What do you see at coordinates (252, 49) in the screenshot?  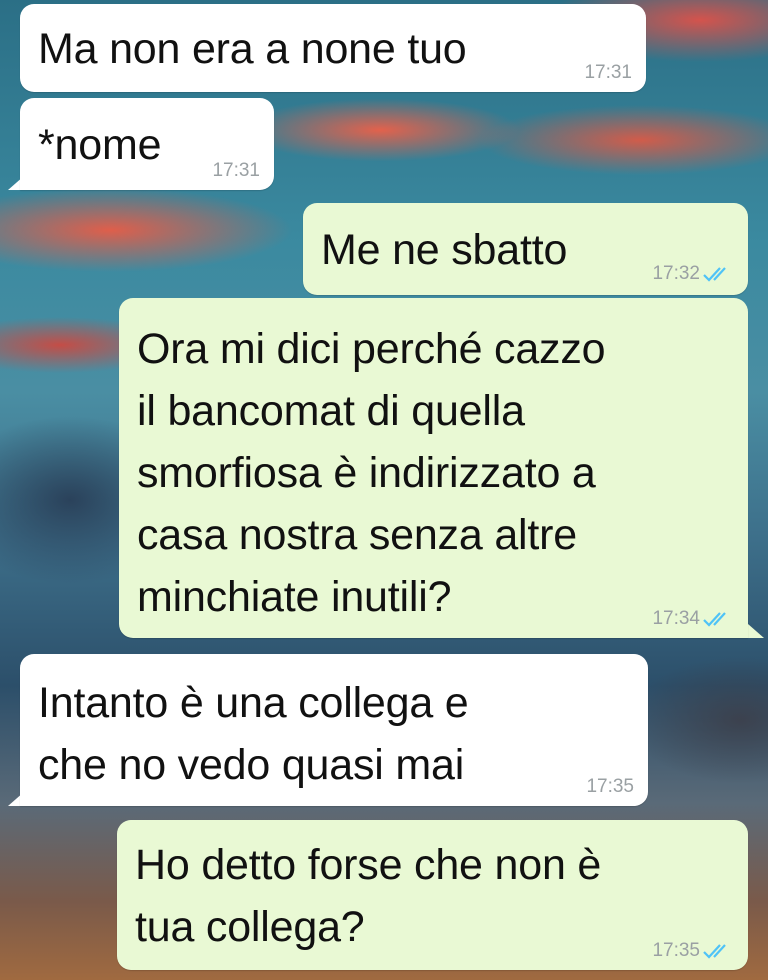 I see `message-text: Ma non era a none tuo` at bounding box center [252, 49].